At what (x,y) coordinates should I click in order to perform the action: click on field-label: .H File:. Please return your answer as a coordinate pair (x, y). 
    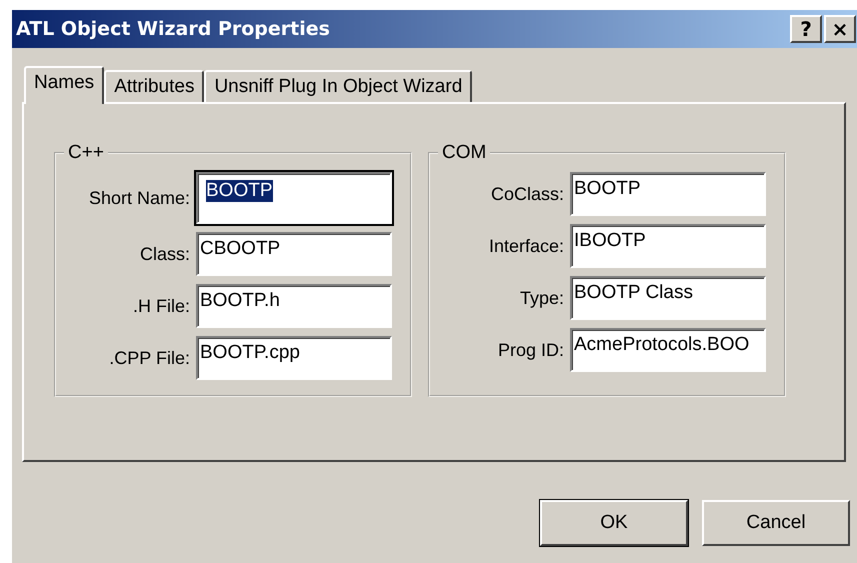
    Looking at the image, I should click on (161, 306).